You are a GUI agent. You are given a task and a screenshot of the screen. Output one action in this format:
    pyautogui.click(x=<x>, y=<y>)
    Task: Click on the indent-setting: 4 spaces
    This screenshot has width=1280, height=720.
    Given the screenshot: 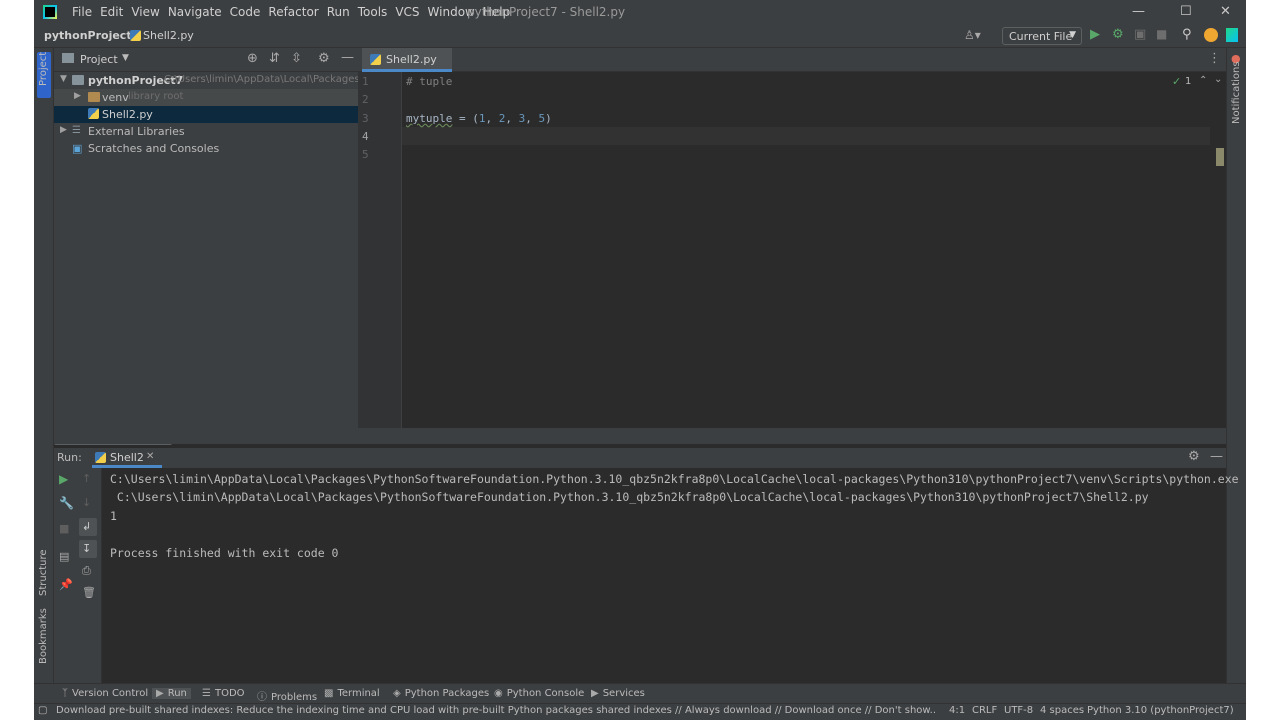 What is the action you would take?
    pyautogui.click(x=1062, y=710)
    